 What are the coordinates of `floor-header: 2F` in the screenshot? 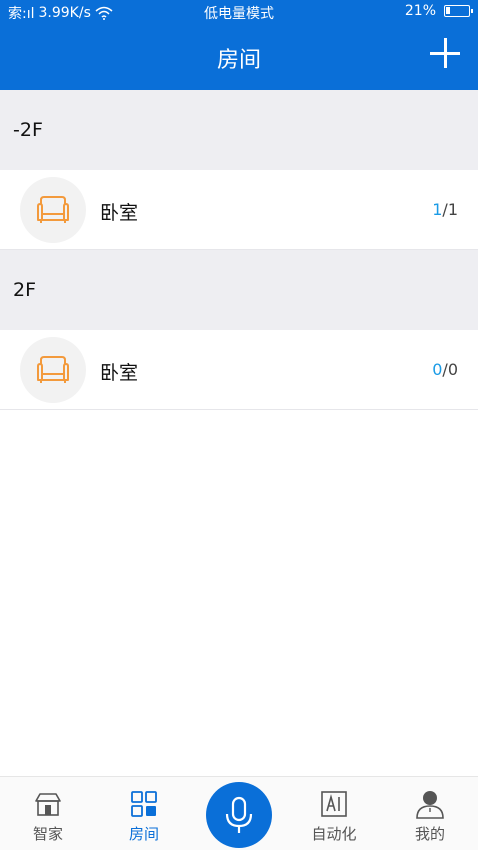 It's located at (239, 290).